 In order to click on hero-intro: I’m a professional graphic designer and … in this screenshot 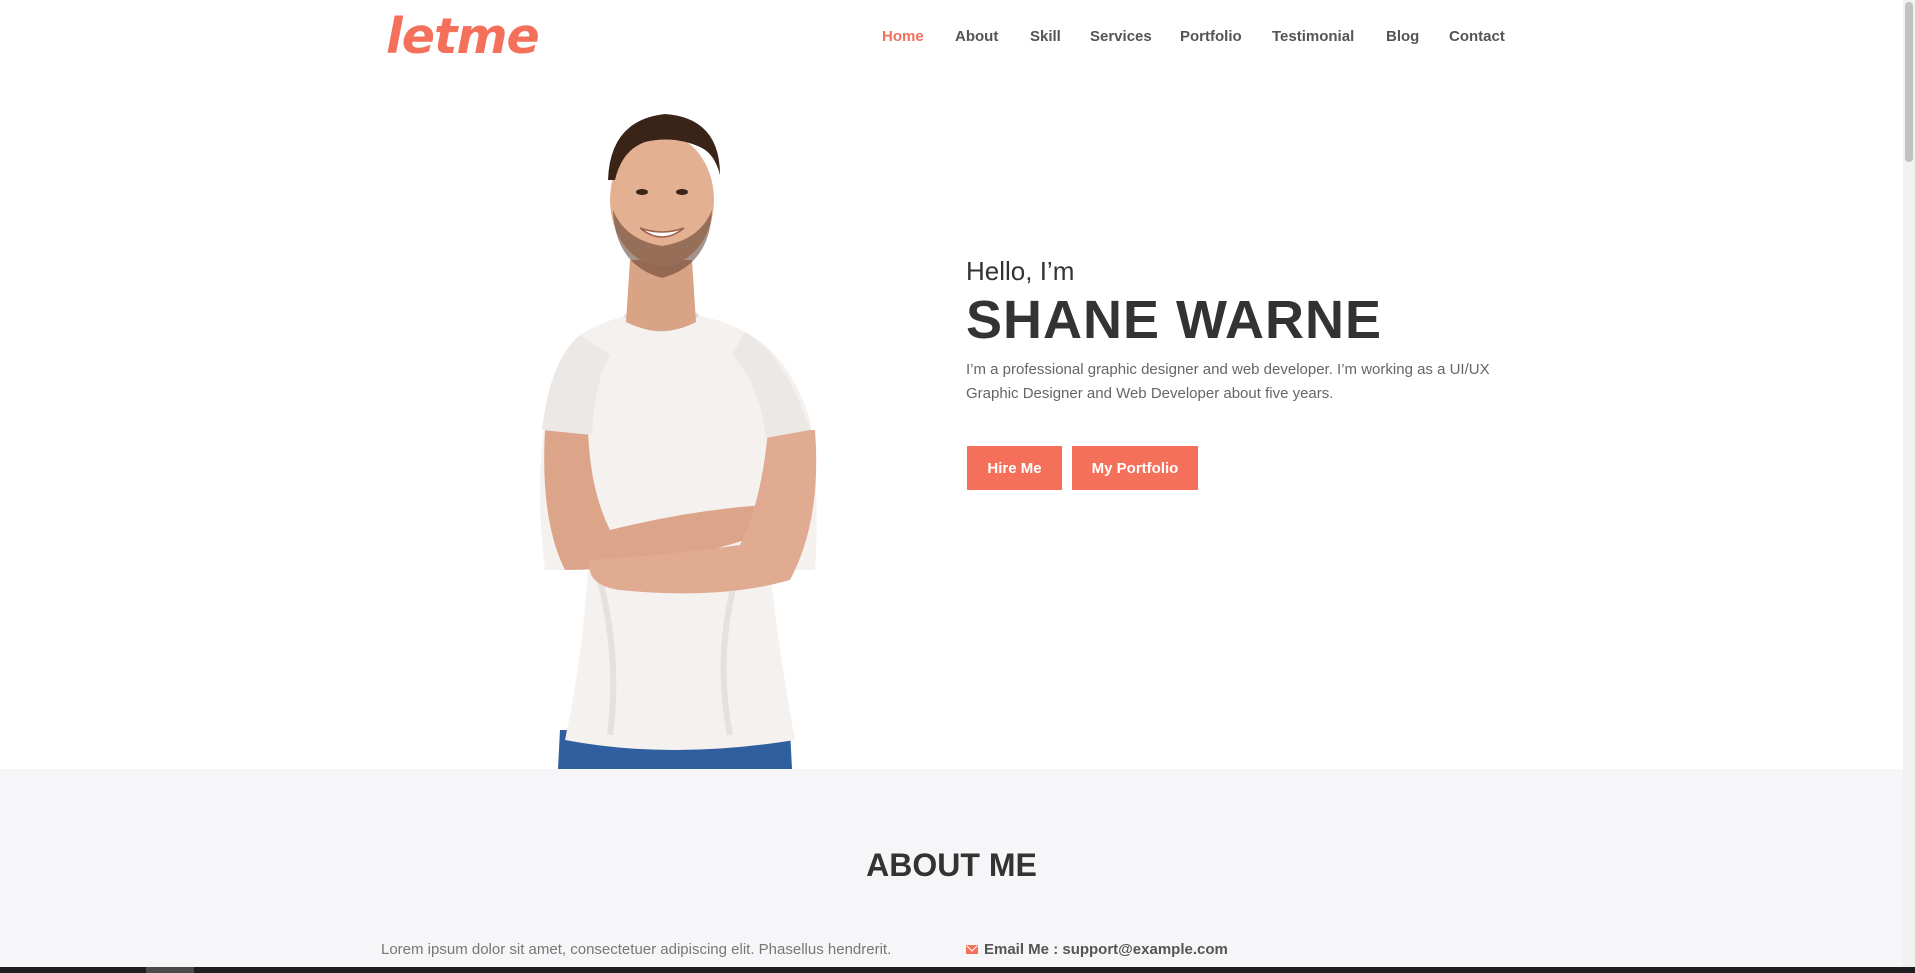, I will do `click(1228, 381)`.